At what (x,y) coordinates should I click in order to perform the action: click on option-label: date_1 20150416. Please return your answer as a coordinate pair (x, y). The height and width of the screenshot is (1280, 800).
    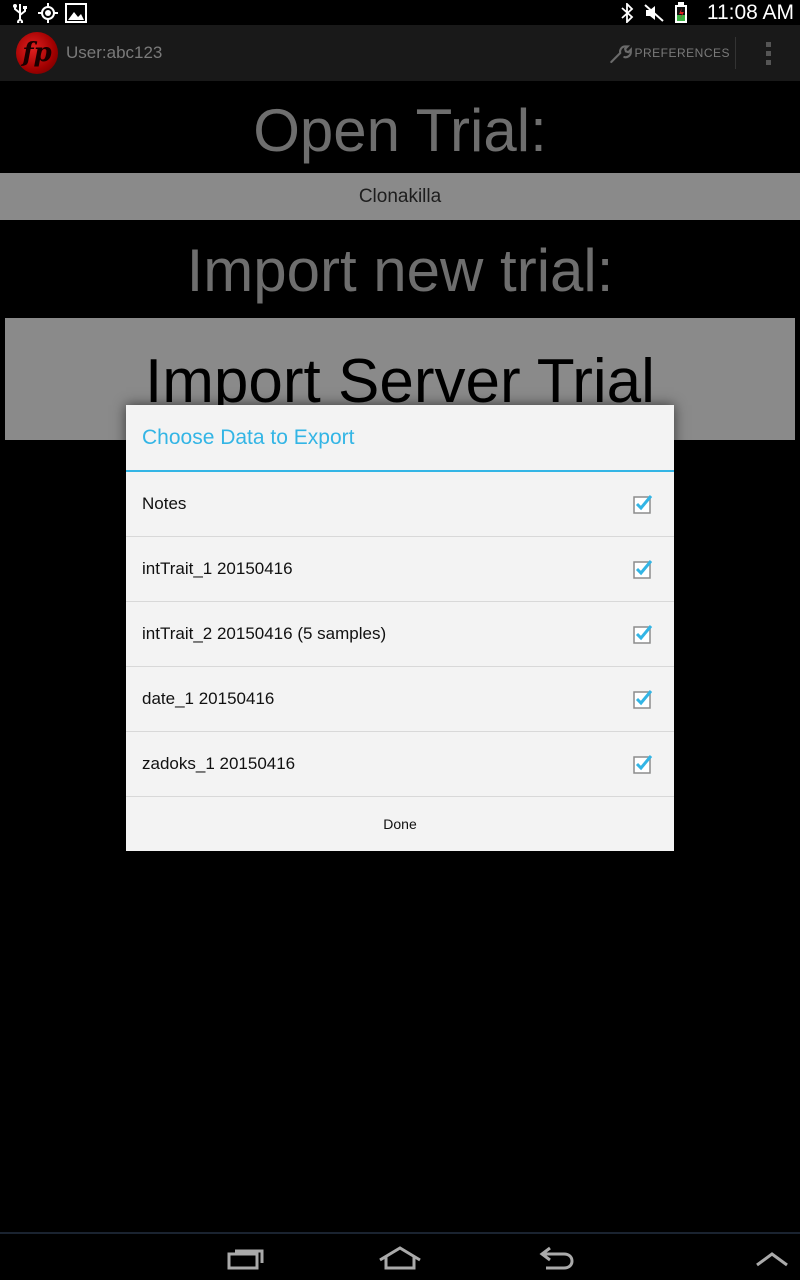
    Looking at the image, I should click on (208, 698).